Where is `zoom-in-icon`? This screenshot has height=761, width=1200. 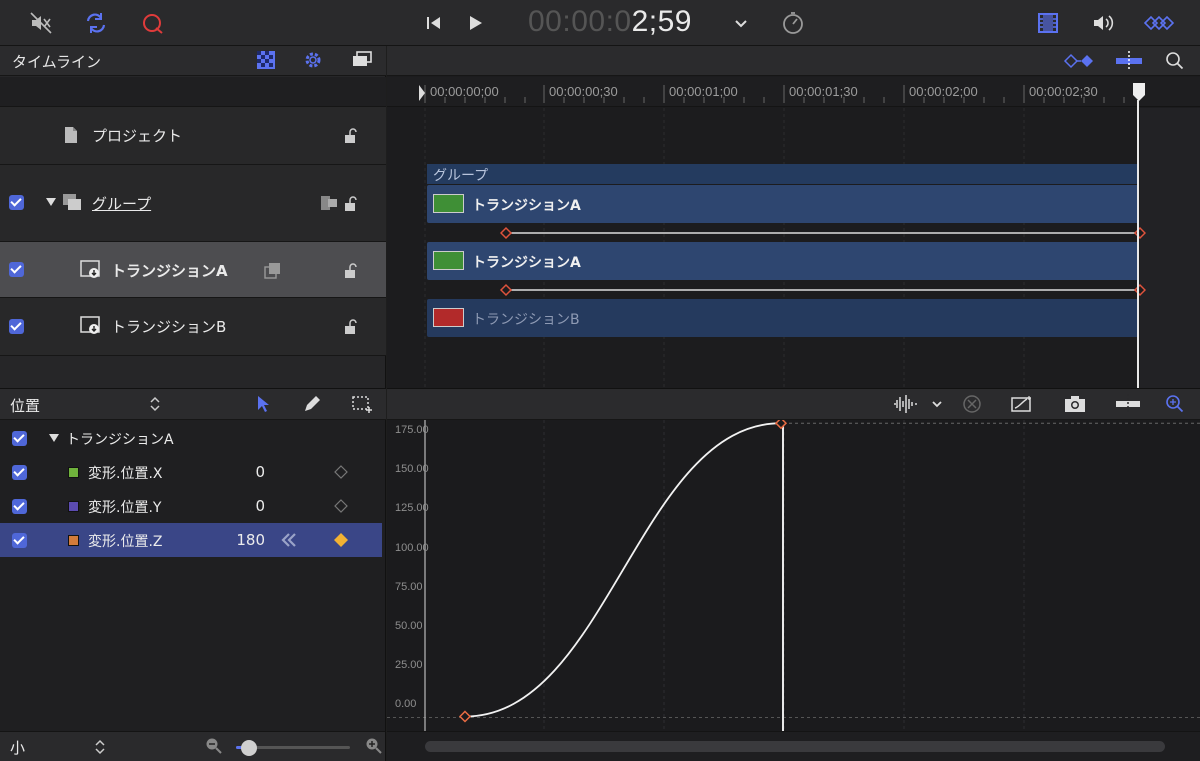
zoom-in-icon is located at coordinates (374, 746).